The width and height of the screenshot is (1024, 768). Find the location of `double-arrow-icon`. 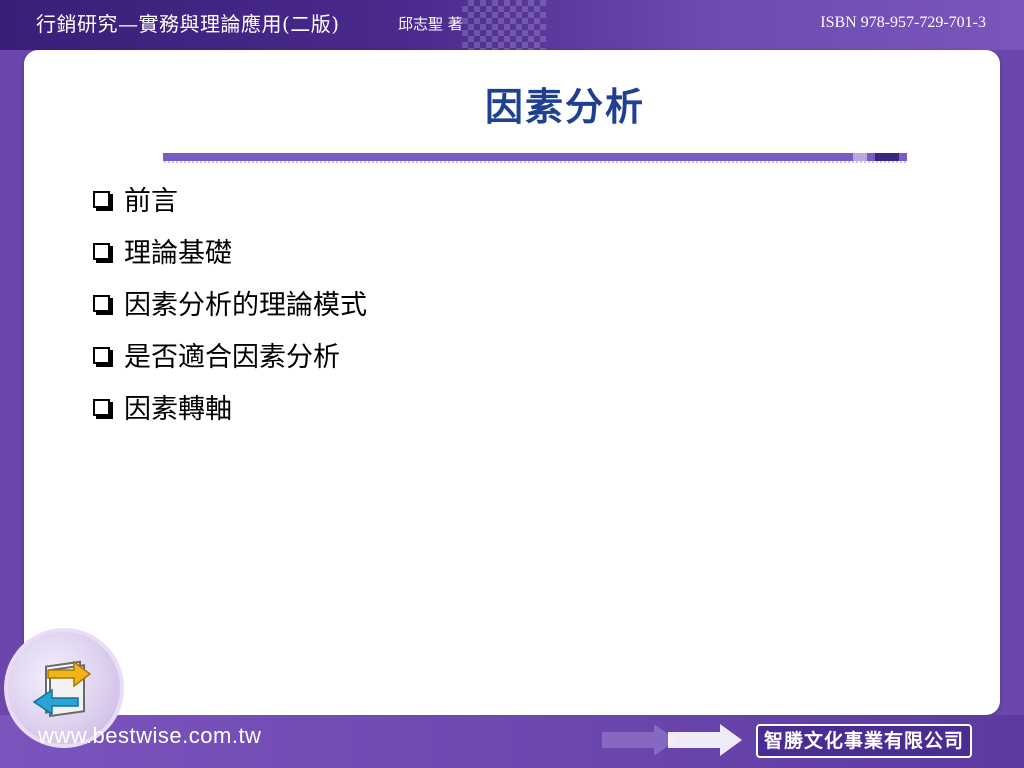

double-arrow-icon is located at coordinates (672, 740).